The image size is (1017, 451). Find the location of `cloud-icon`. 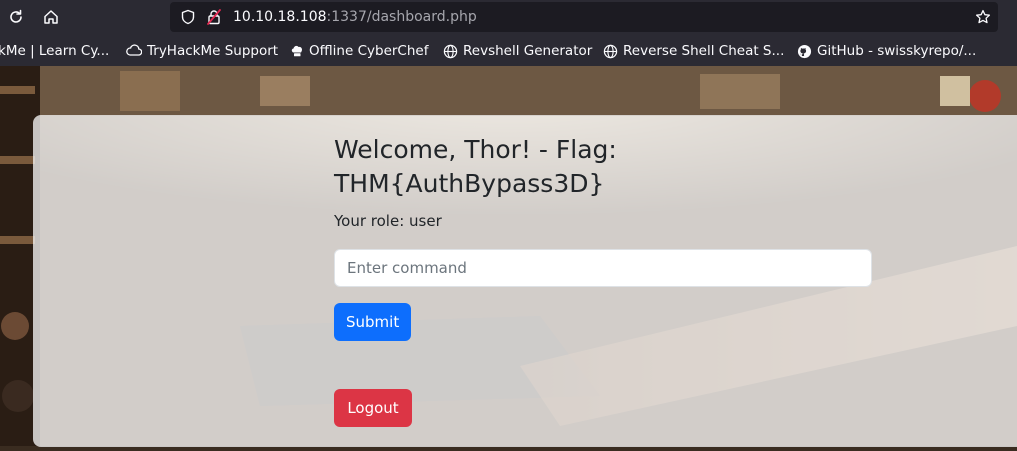

cloud-icon is located at coordinates (134, 51).